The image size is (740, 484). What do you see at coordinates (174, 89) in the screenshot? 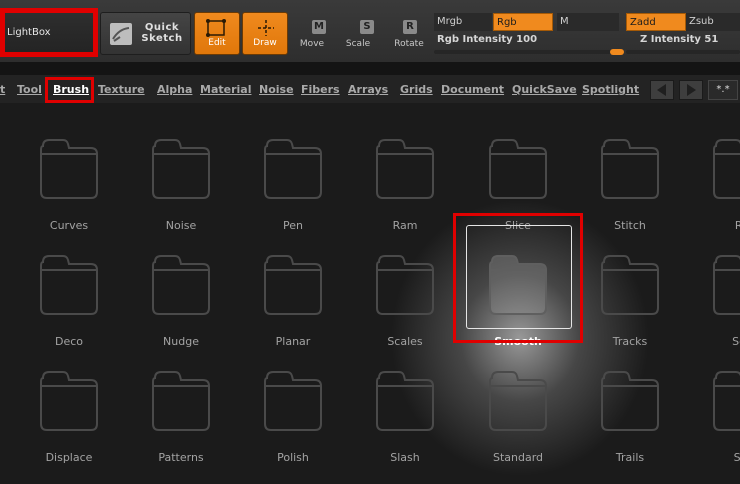
I see `menu-item-alpha: Alpha` at bounding box center [174, 89].